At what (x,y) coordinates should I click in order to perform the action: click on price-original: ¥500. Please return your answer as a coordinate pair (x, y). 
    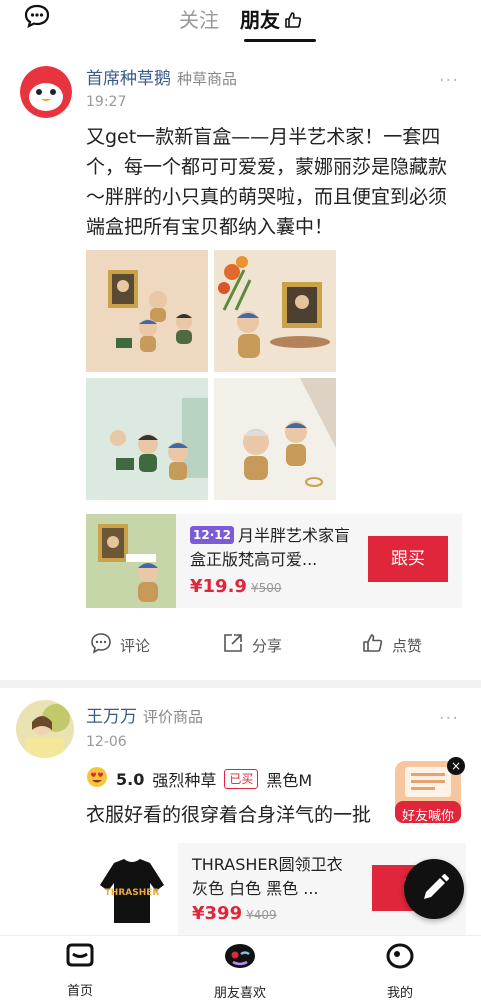
    Looking at the image, I should click on (266, 588).